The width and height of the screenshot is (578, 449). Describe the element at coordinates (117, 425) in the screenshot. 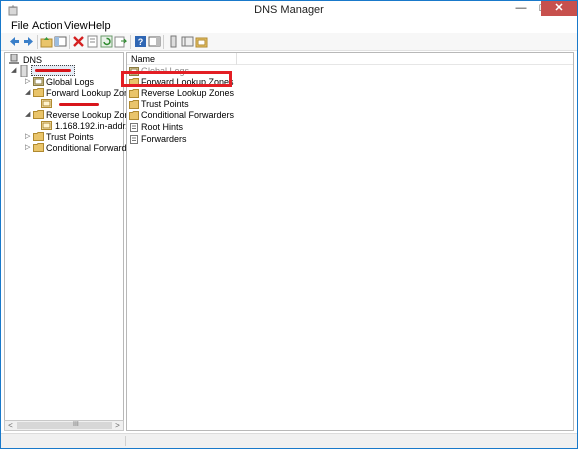

I see `scroll-right-button: >` at that location.